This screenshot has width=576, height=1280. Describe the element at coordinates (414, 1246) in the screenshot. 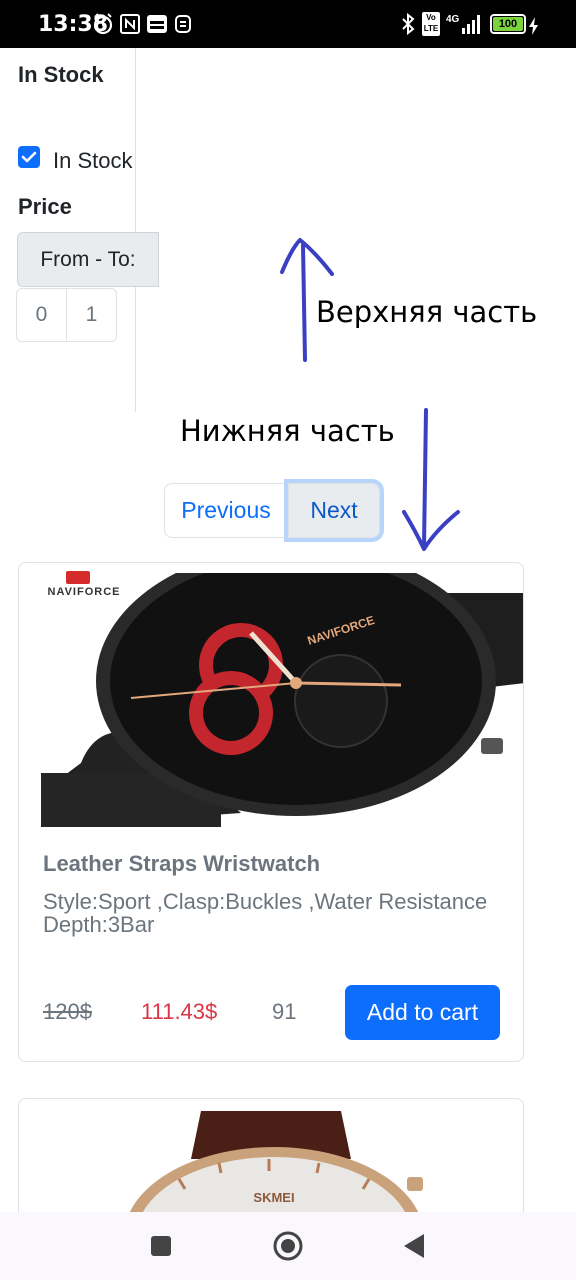

I see `back-icon` at that location.